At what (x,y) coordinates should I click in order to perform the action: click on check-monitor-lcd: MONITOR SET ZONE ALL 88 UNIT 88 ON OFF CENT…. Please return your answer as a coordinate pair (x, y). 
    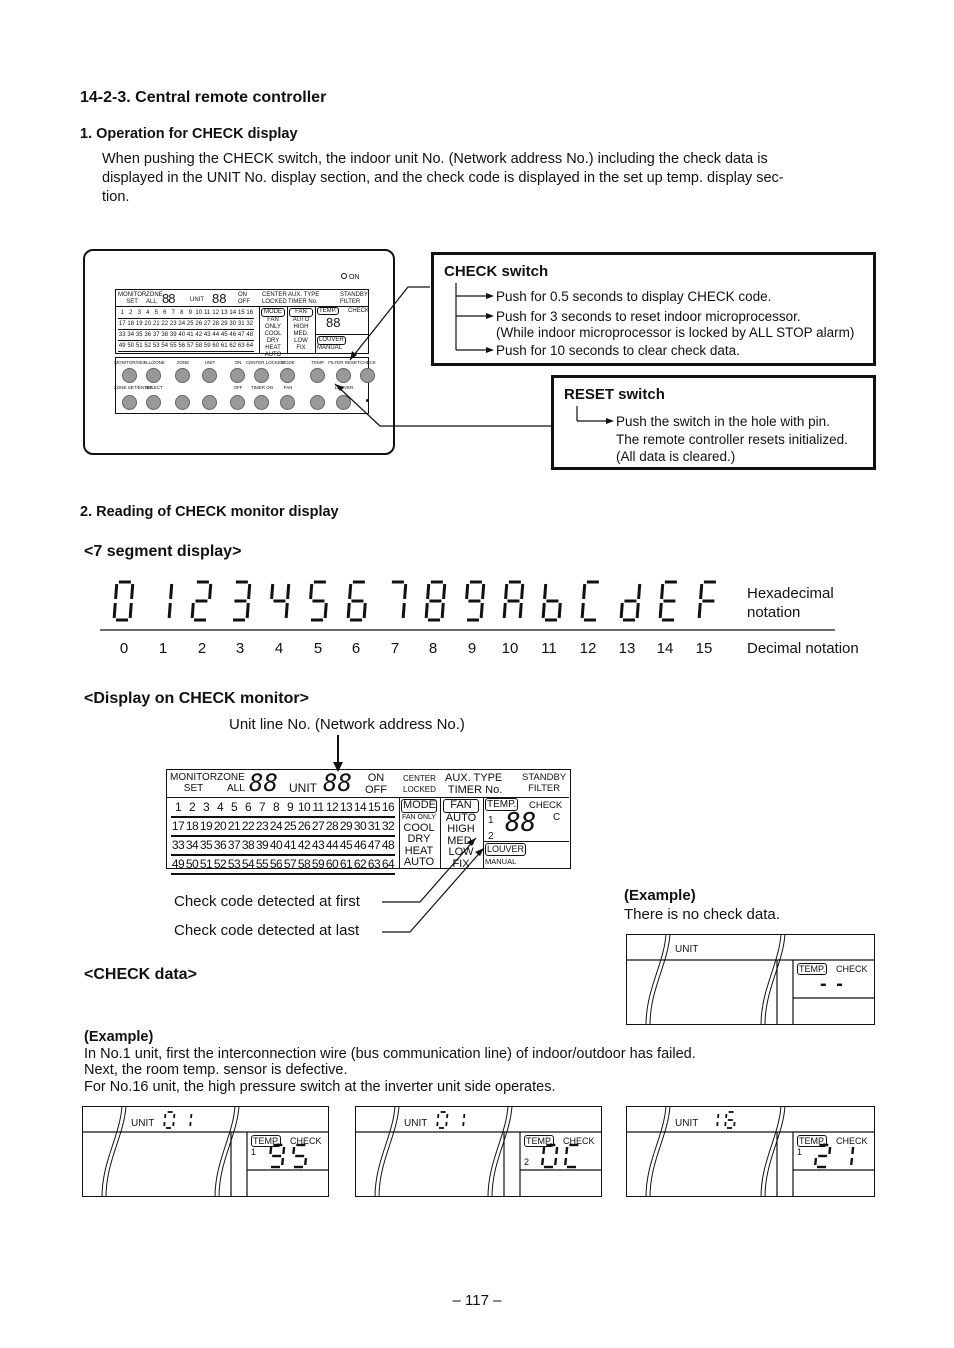
    Looking at the image, I should click on (368, 822).